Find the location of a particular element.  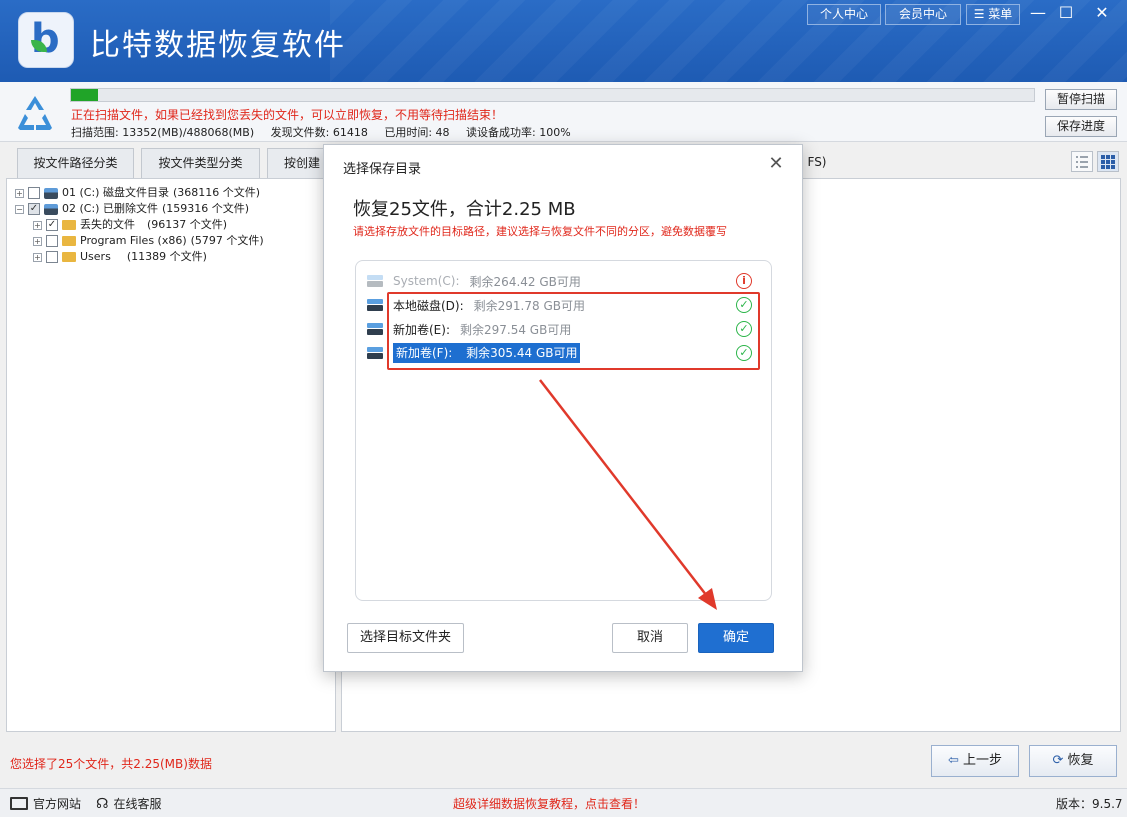

drive-item-c: System(C): 剩余264.42 GB可用 is located at coordinates (474, 281).